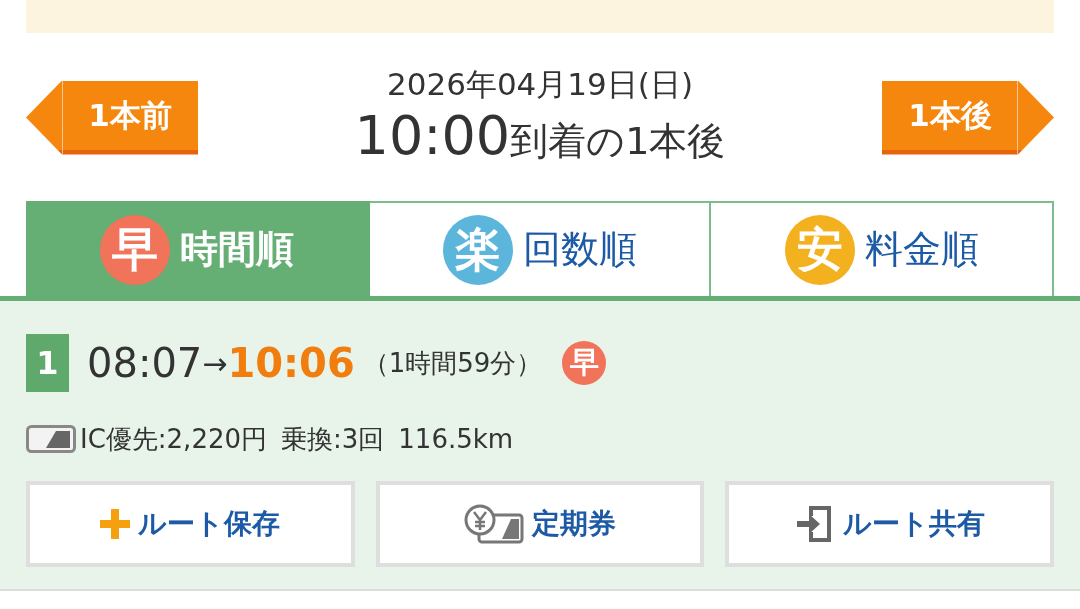 The image size is (1080, 609). I want to click on sort-badge: 早, so click(135, 249).